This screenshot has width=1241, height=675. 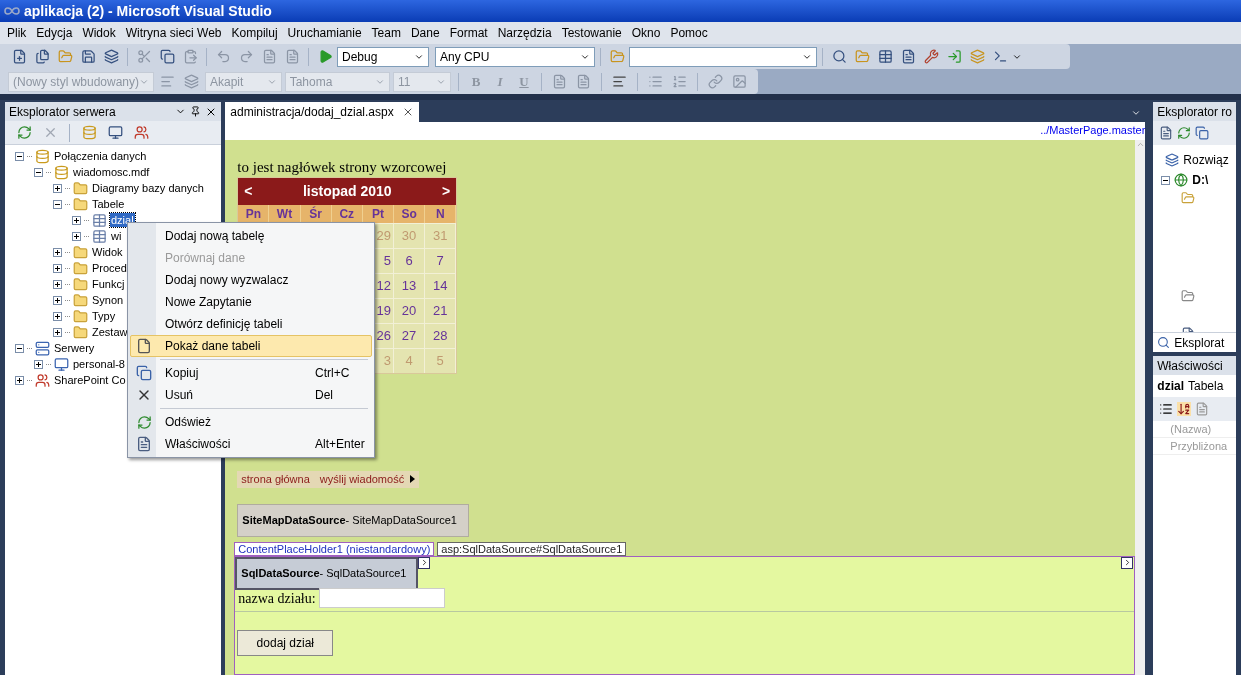 What do you see at coordinates (251, 444) in the screenshot?
I see `context-menu-item: Właściwości Alt+Enter` at bounding box center [251, 444].